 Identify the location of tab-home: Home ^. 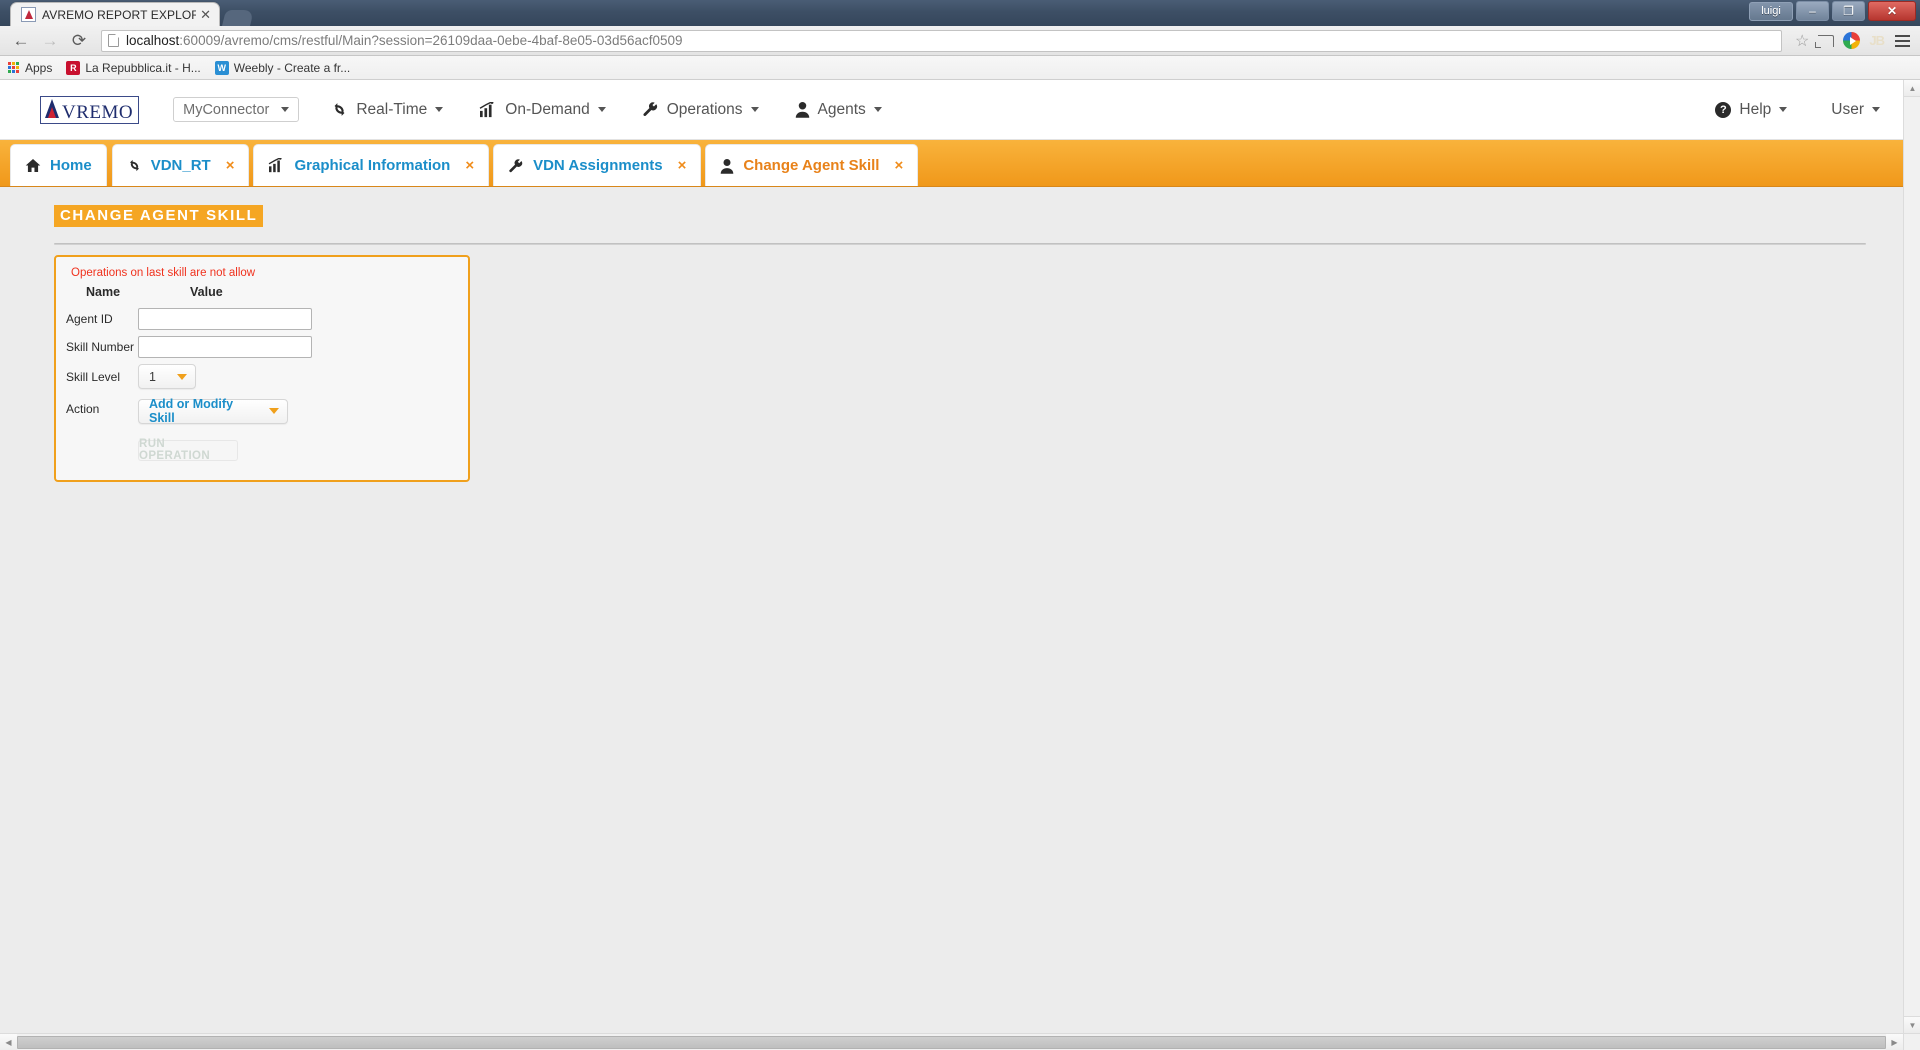
(58, 169).